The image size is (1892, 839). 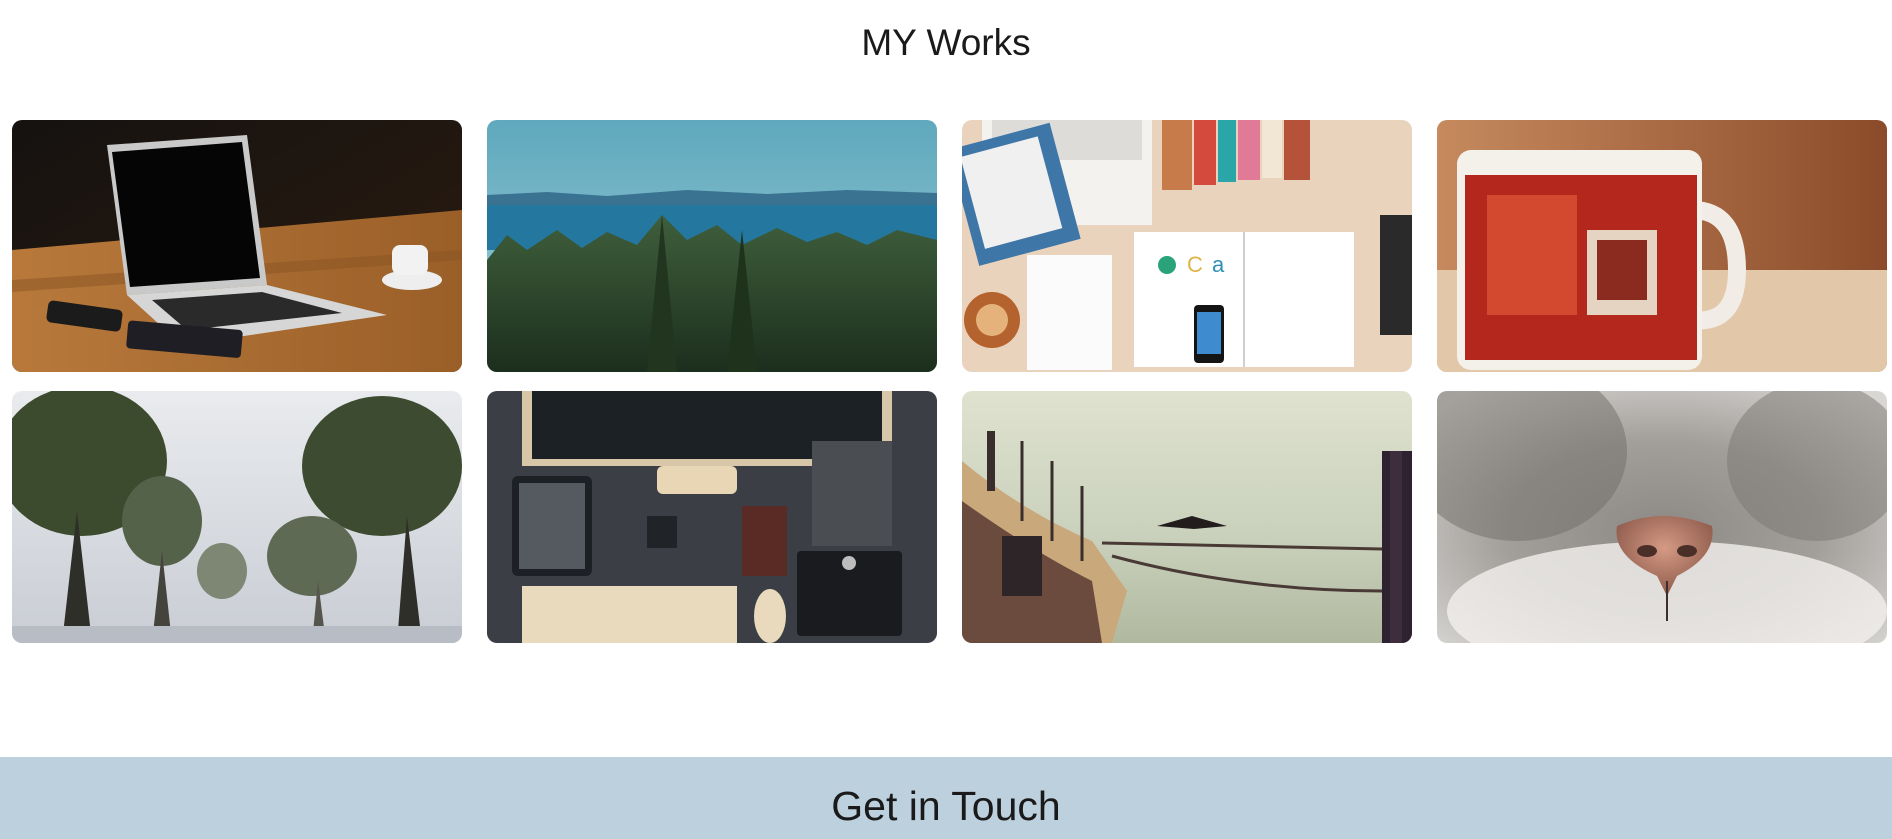 I want to click on forest-sea-photo, so click(x=712, y=246).